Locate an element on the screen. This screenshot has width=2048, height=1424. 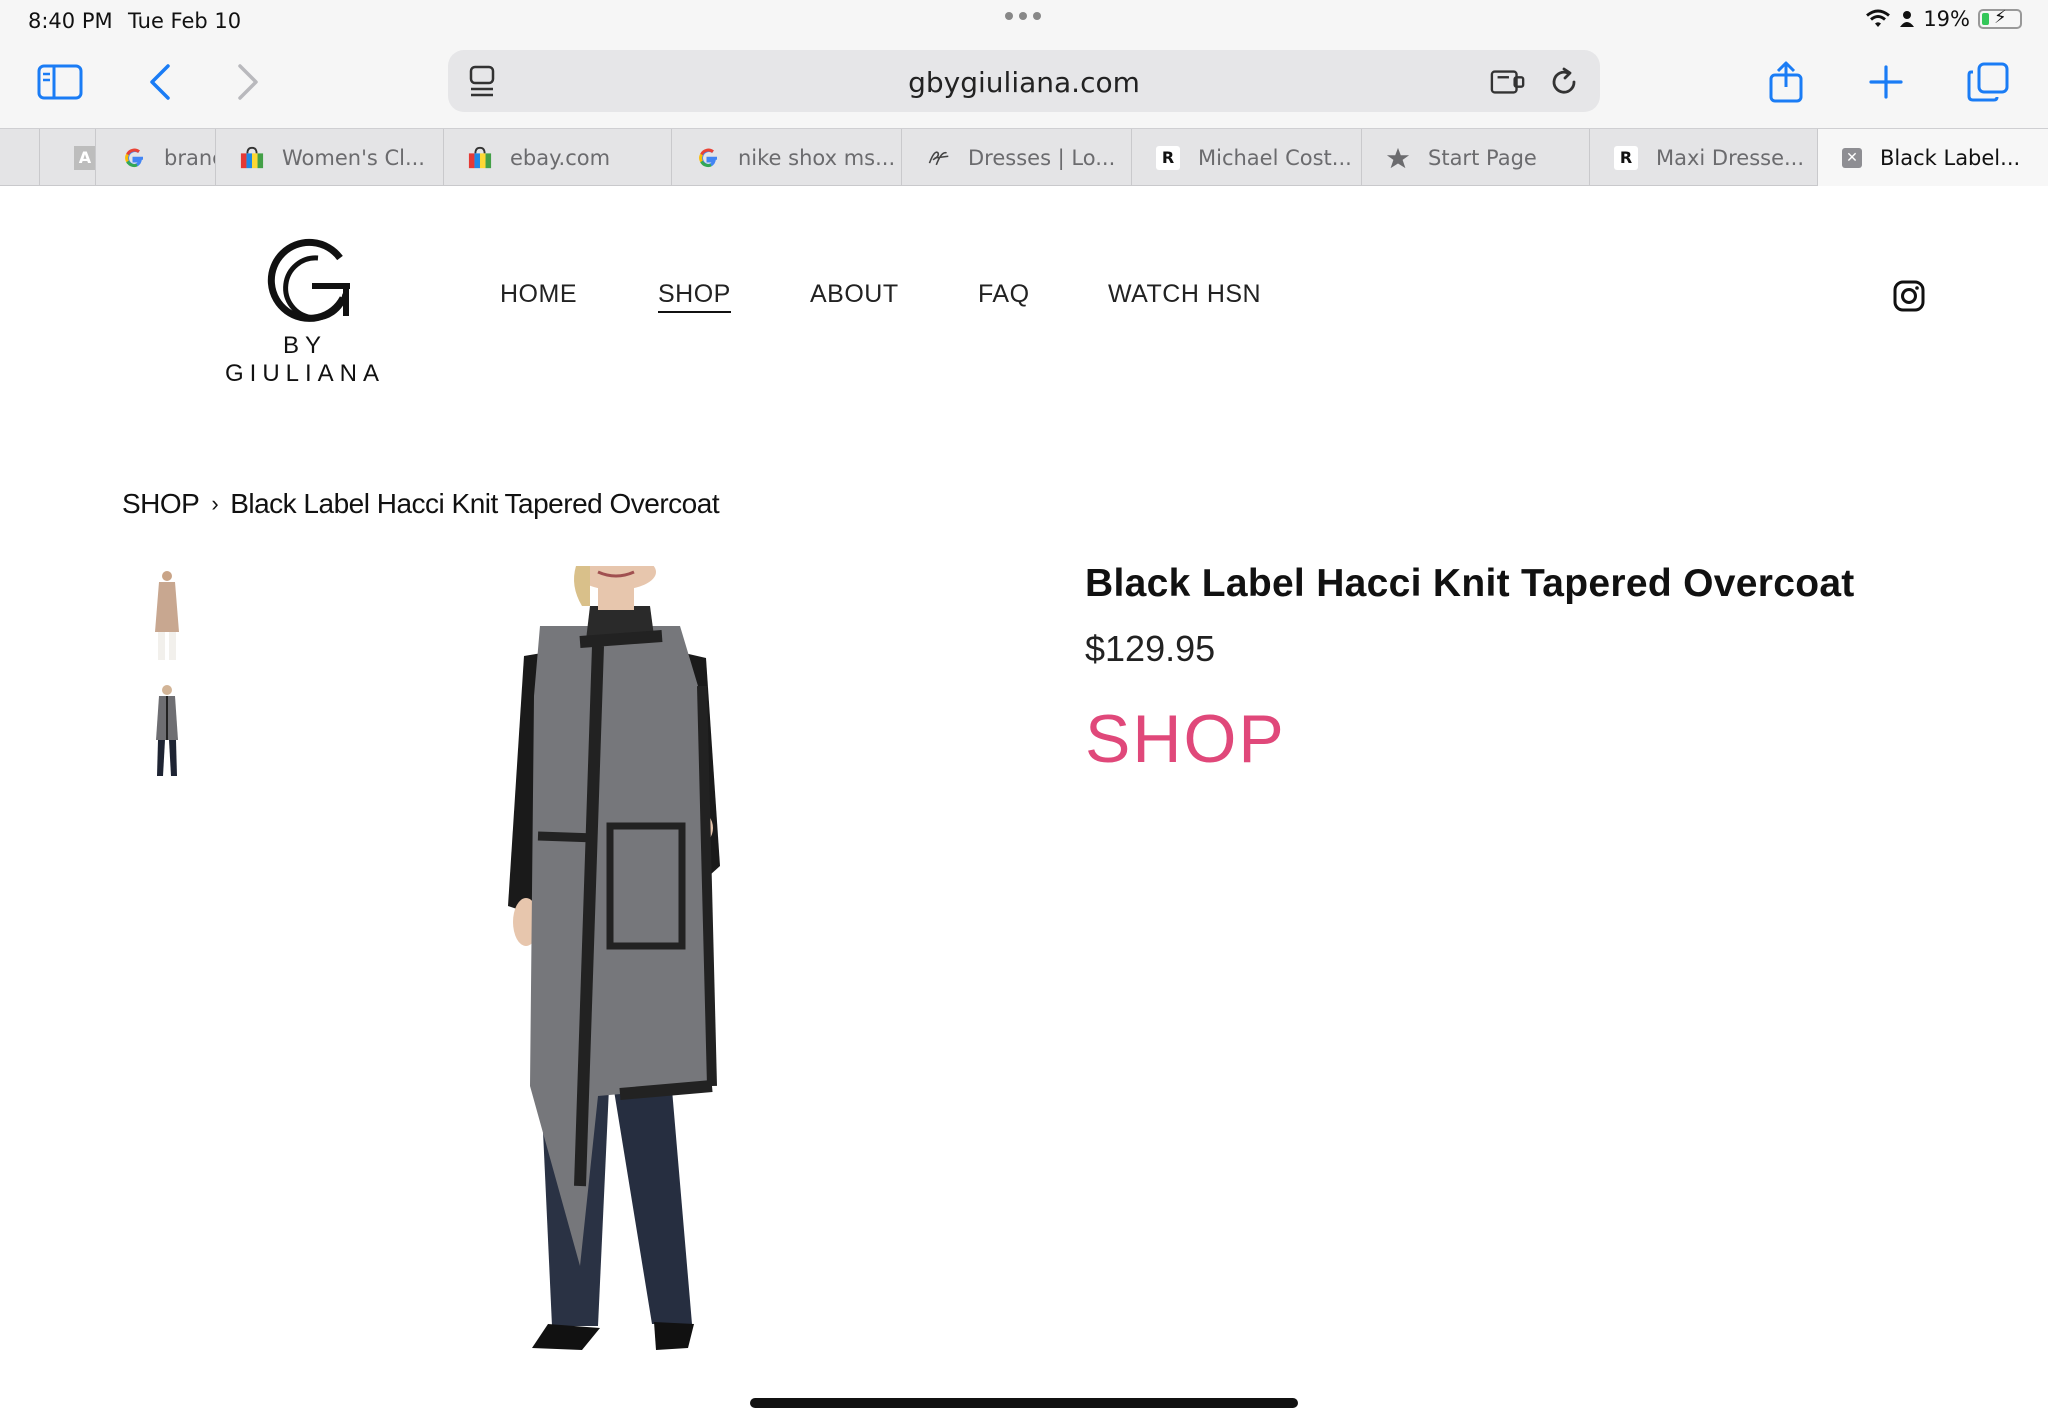
url-text: gbygiuliana.com is located at coordinates (1024, 82).